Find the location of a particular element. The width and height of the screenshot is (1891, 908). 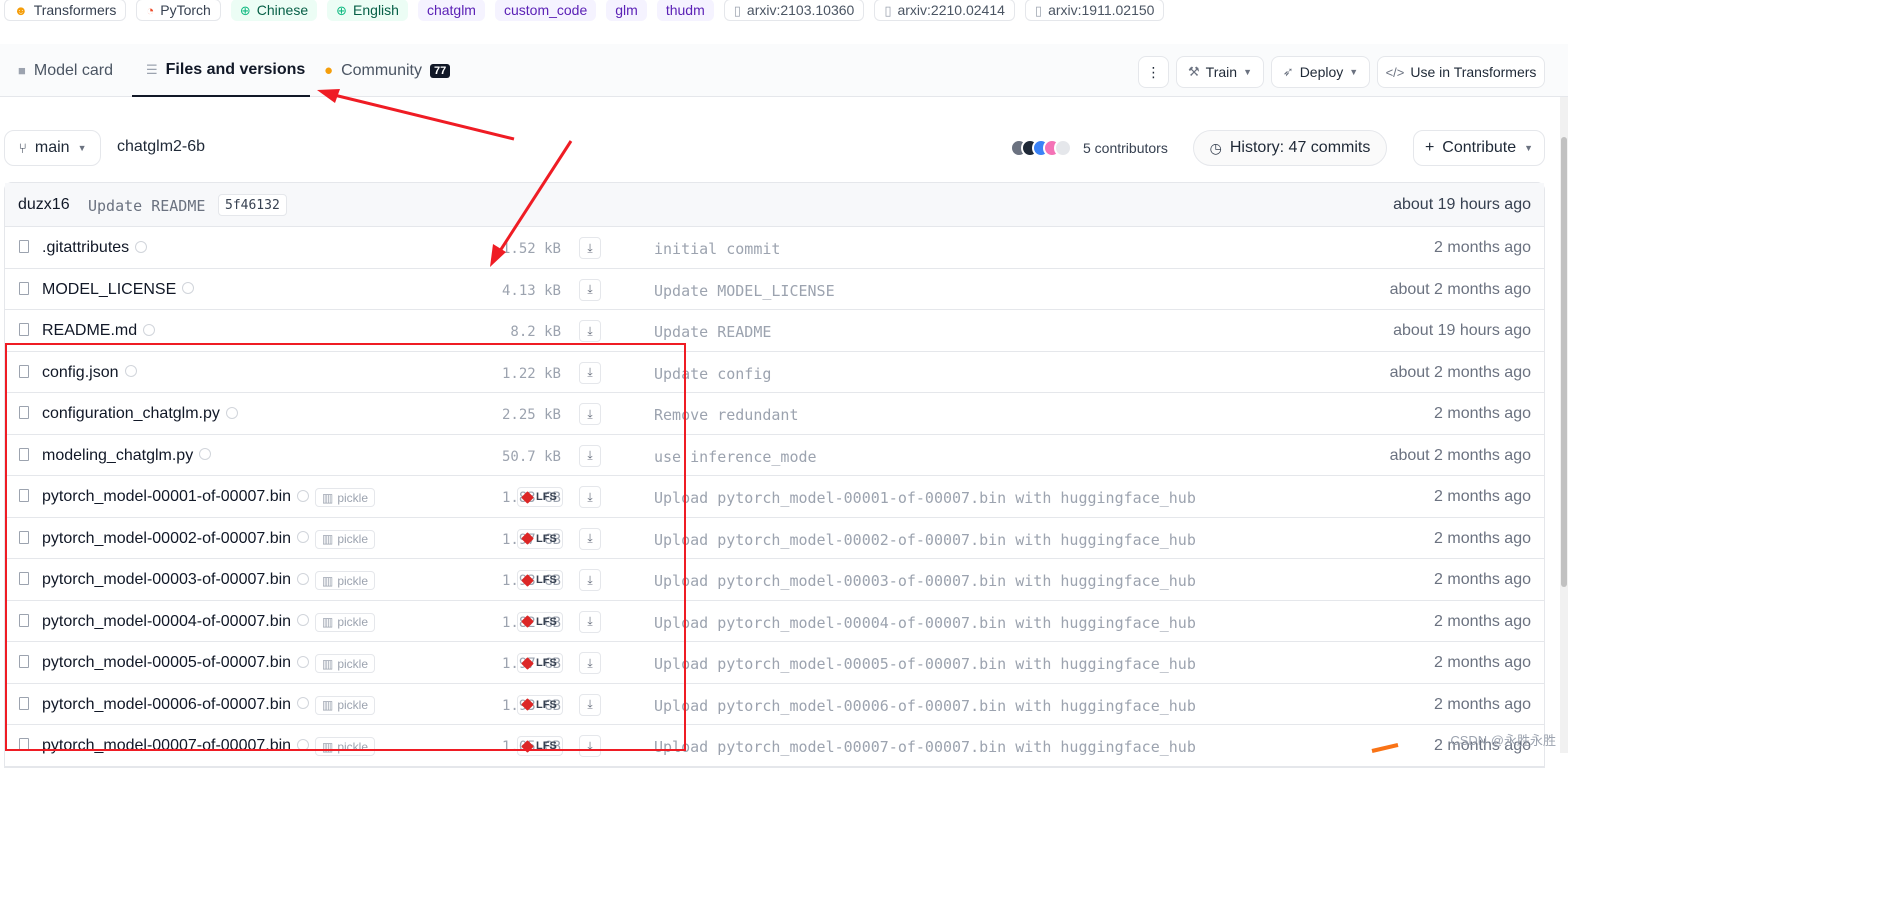

annotation-arrow-list is located at coordinates (534, 197).